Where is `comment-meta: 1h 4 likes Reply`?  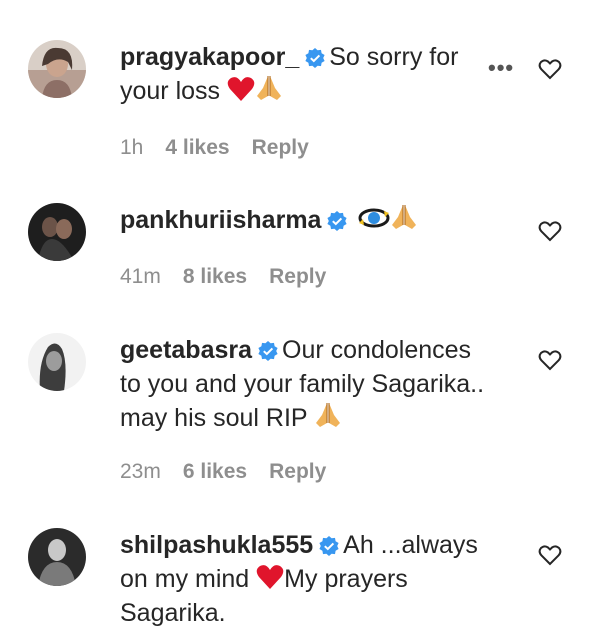
comment-meta: 1h 4 likes Reply is located at coordinates (225, 148).